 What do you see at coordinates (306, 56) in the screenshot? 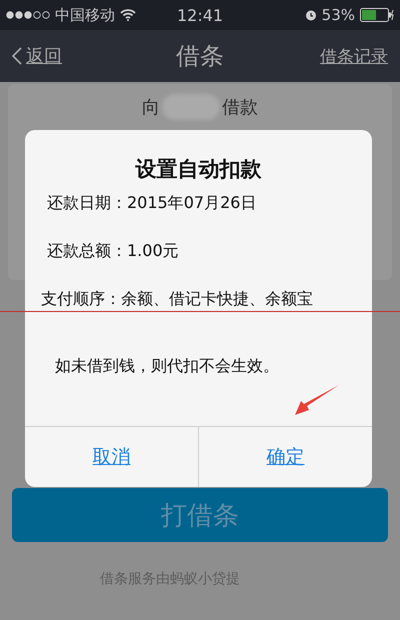
I see `records-link: 借条记录` at bounding box center [306, 56].